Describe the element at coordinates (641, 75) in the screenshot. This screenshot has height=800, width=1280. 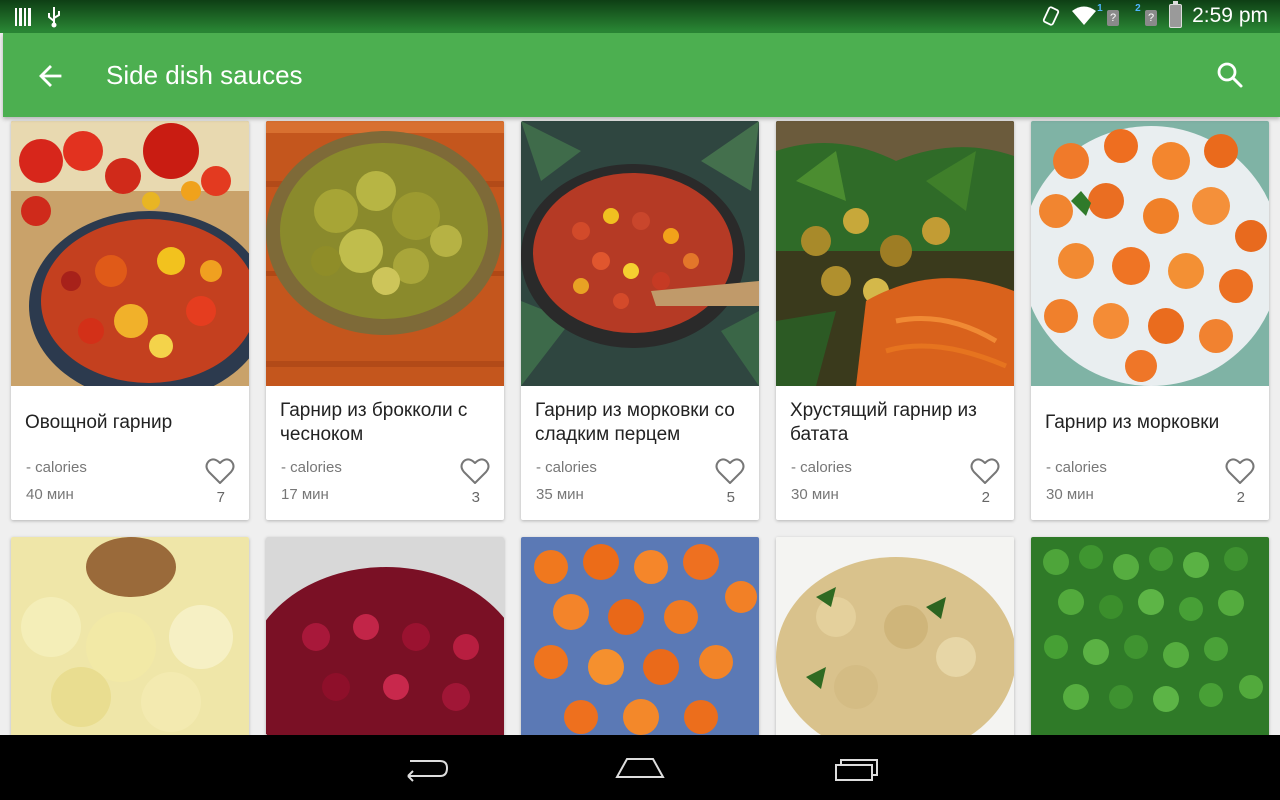
I see `app-bar: Side dish sauces` at that location.